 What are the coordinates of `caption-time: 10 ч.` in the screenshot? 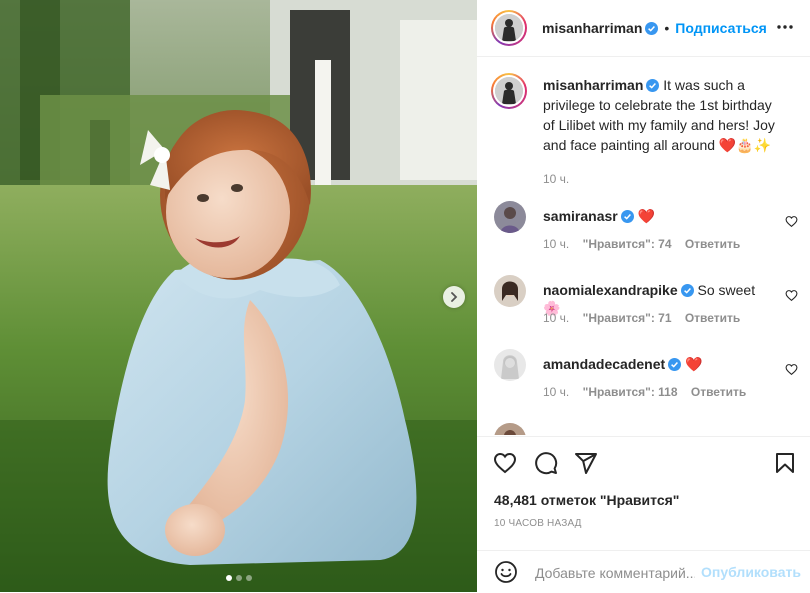 It's located at (663, 179).